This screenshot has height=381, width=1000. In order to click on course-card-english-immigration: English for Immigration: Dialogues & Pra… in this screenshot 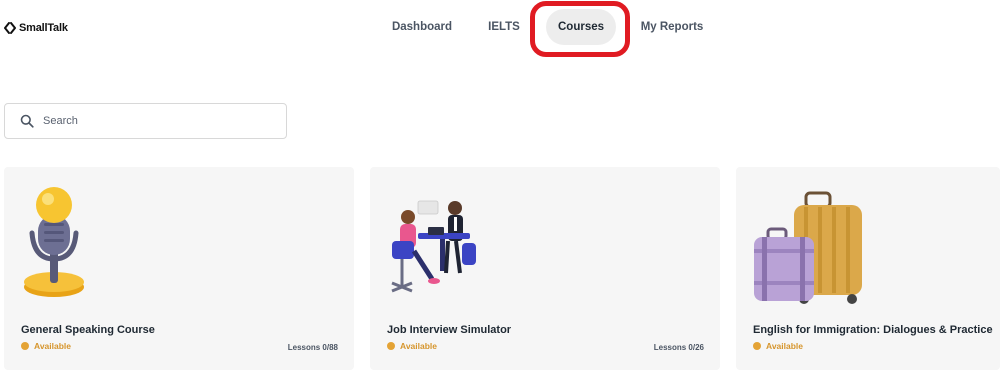, I will do `click(868, 268)`.